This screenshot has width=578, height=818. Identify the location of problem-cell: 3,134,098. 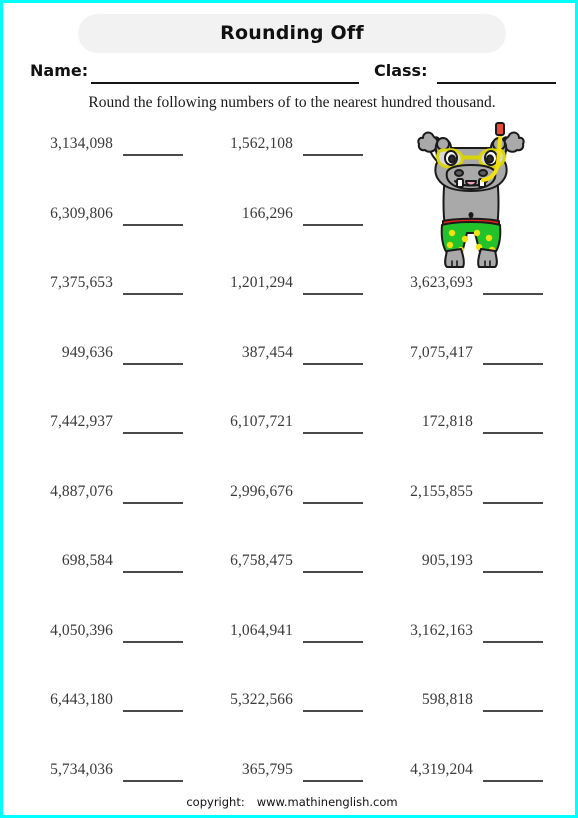
(99, 147).